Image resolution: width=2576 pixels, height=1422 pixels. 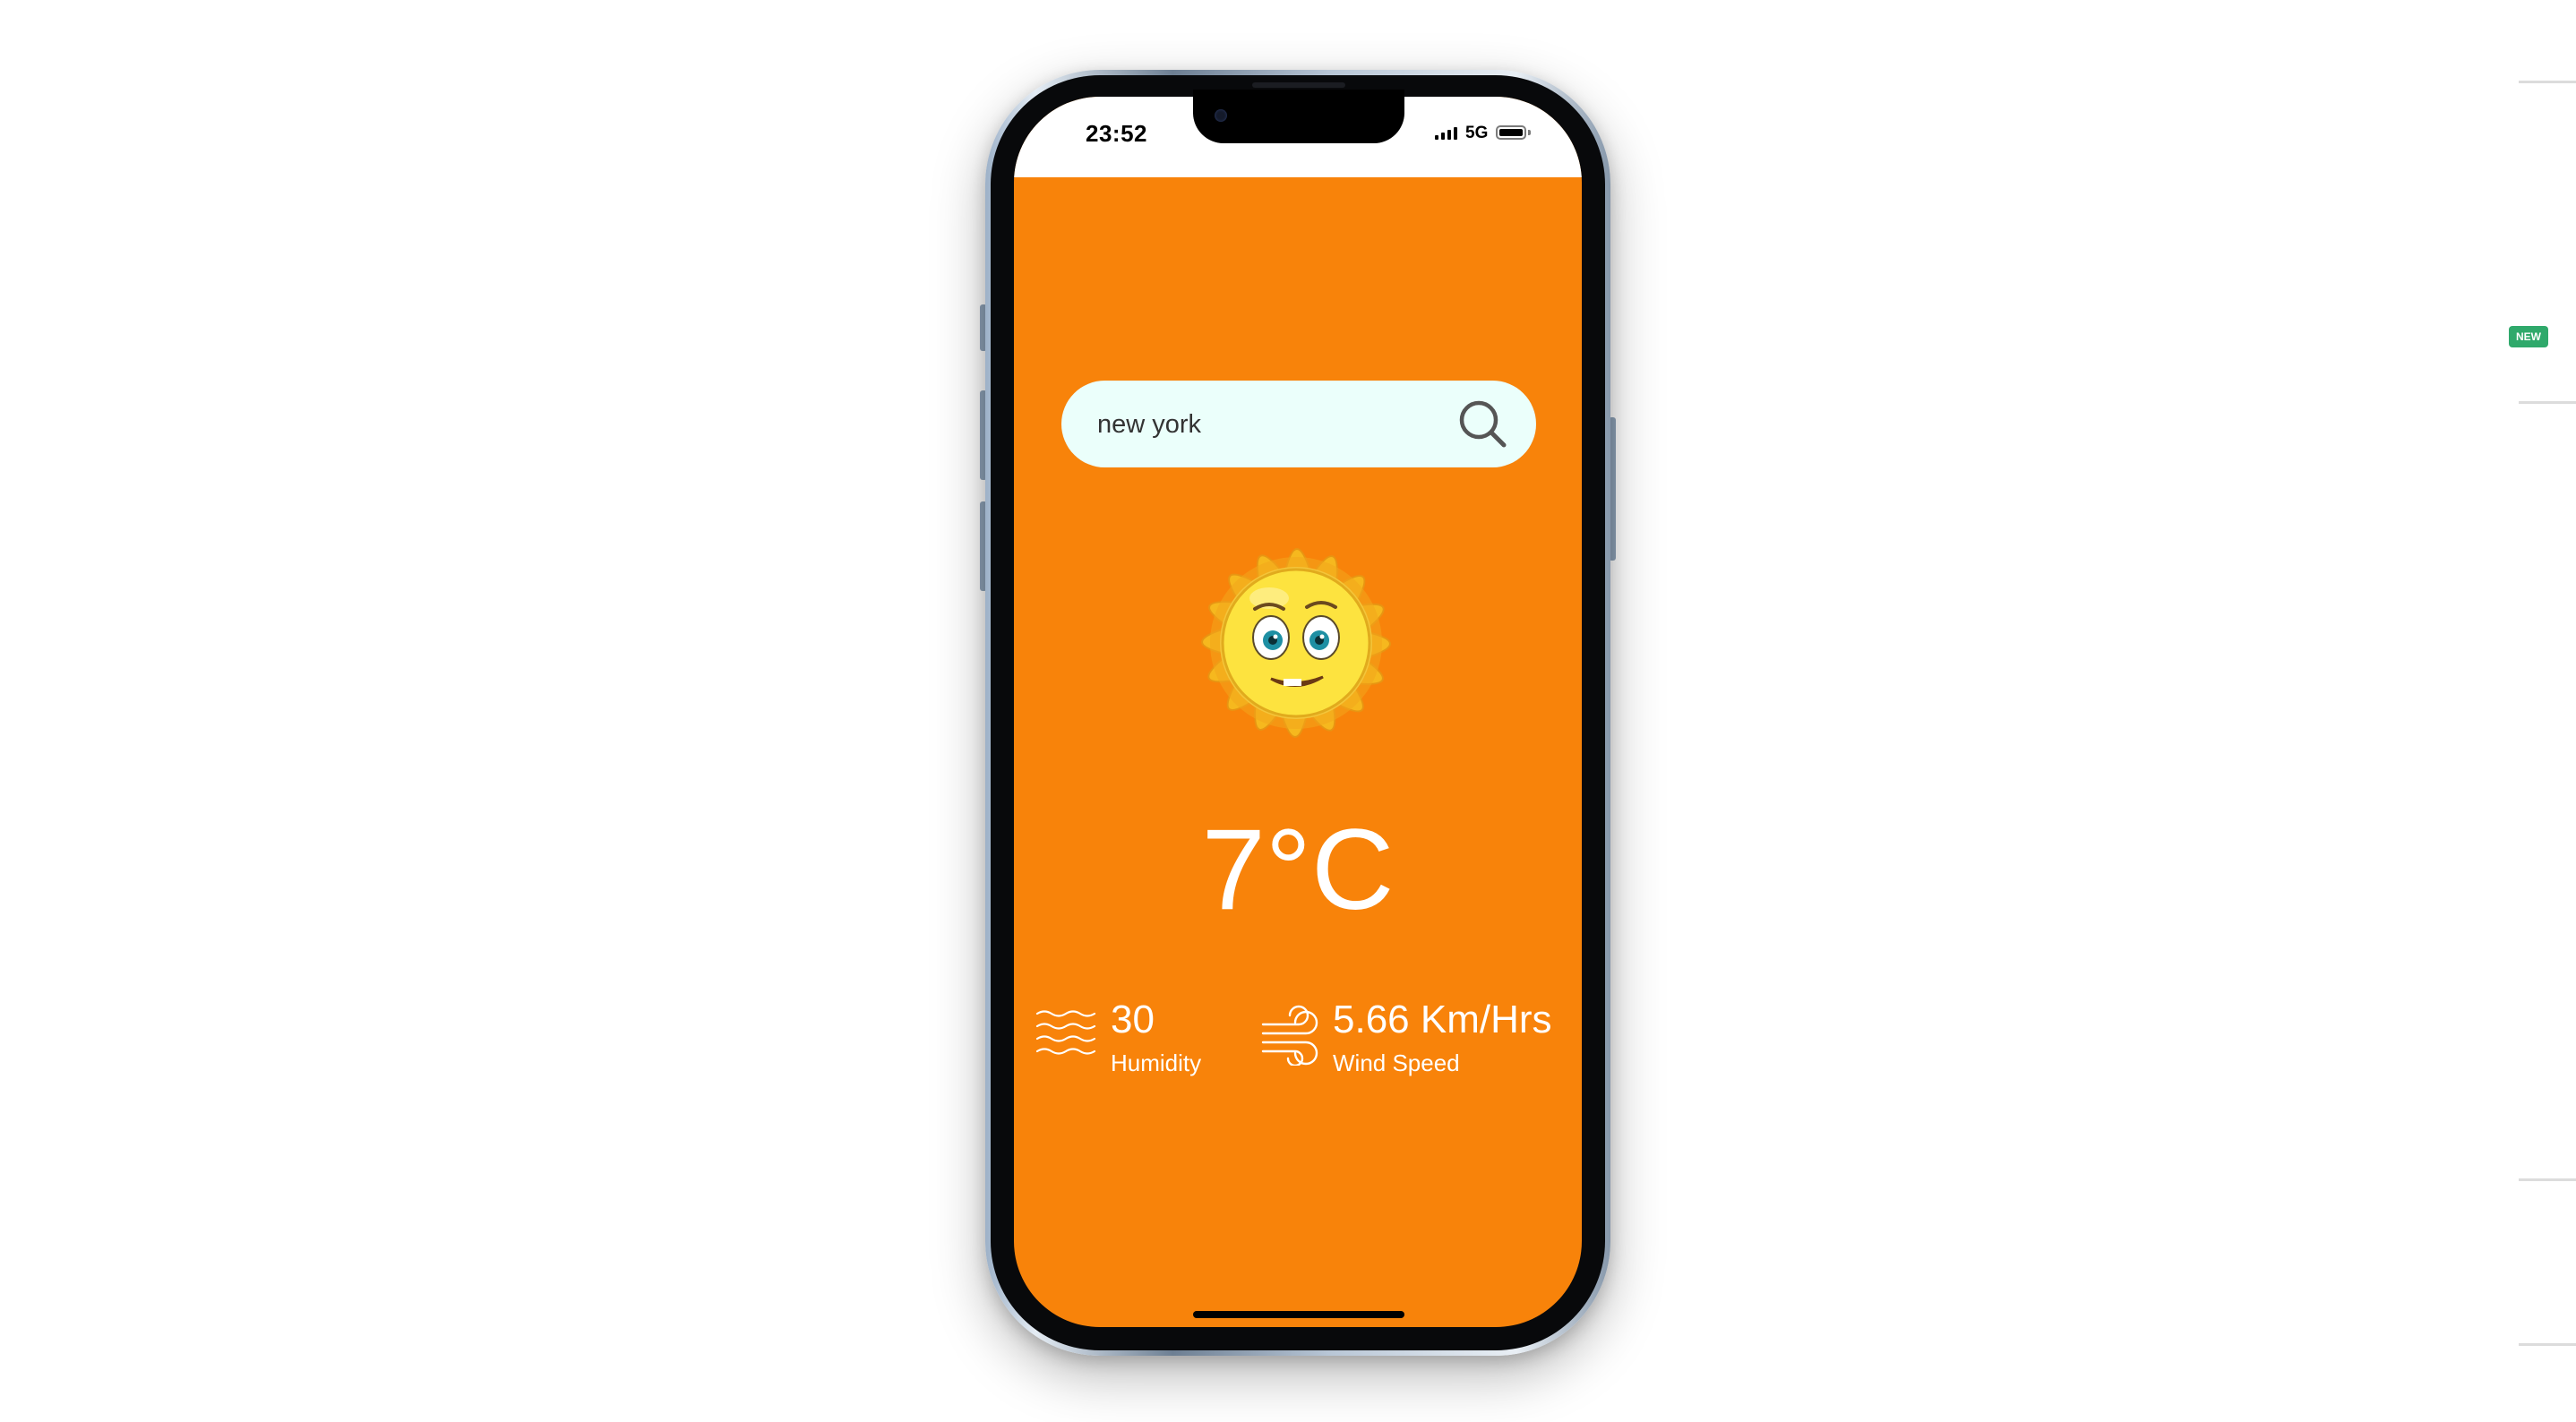 What do you see at coordinates (1221, 115) in the screenshot?
I see `front-camera-icon` at bounding box center [1221, 115].